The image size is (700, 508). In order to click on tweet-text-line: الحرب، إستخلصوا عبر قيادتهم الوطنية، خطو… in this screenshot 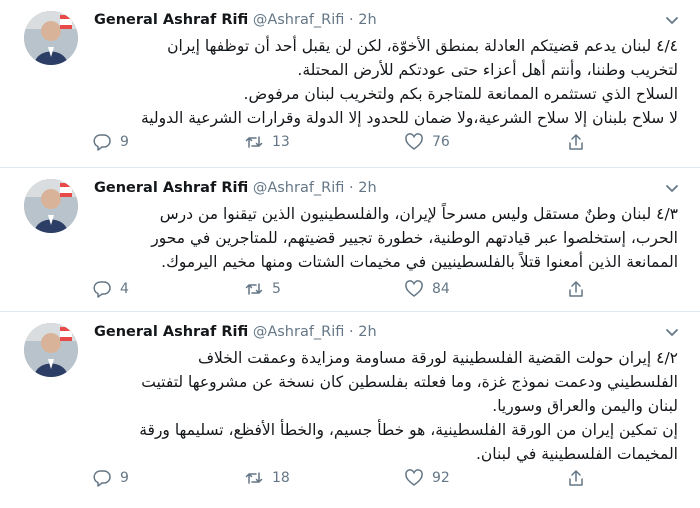, I will do `click(414, 238)`.